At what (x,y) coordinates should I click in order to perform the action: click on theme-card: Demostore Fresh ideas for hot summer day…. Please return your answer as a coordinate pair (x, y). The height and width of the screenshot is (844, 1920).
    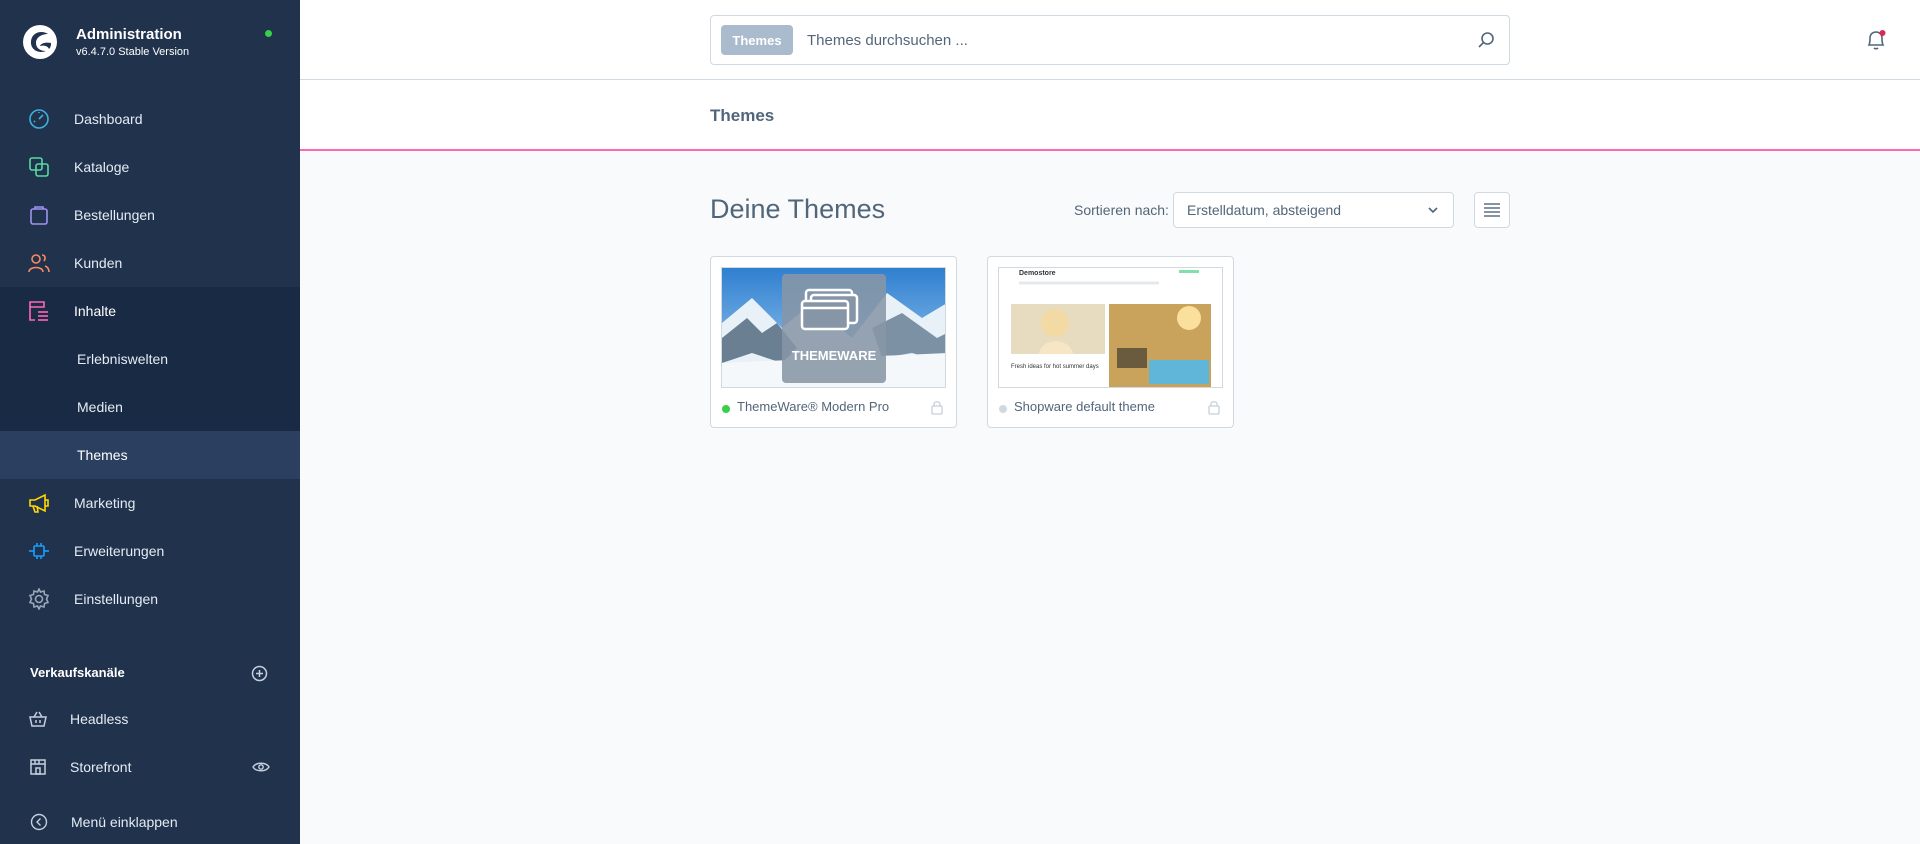
    Looking at the image, I should click on (1110, 342).